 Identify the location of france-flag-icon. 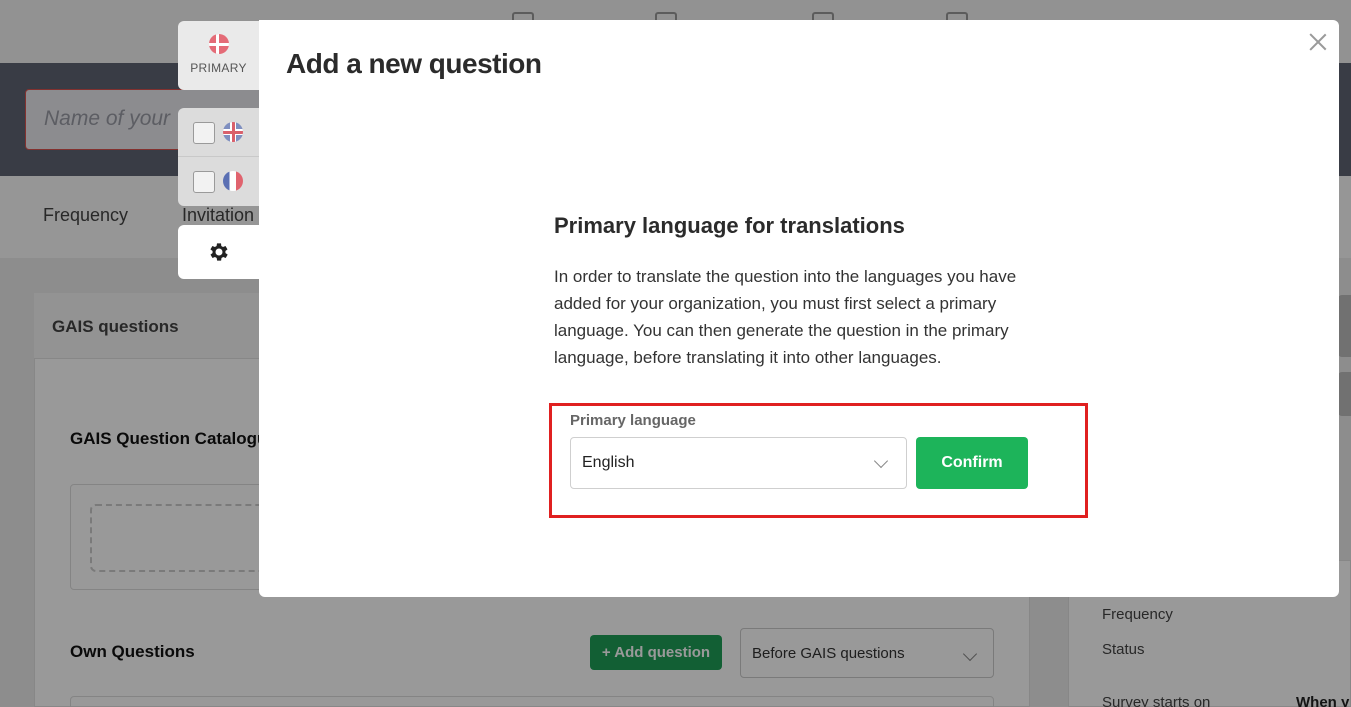
(233, 181).